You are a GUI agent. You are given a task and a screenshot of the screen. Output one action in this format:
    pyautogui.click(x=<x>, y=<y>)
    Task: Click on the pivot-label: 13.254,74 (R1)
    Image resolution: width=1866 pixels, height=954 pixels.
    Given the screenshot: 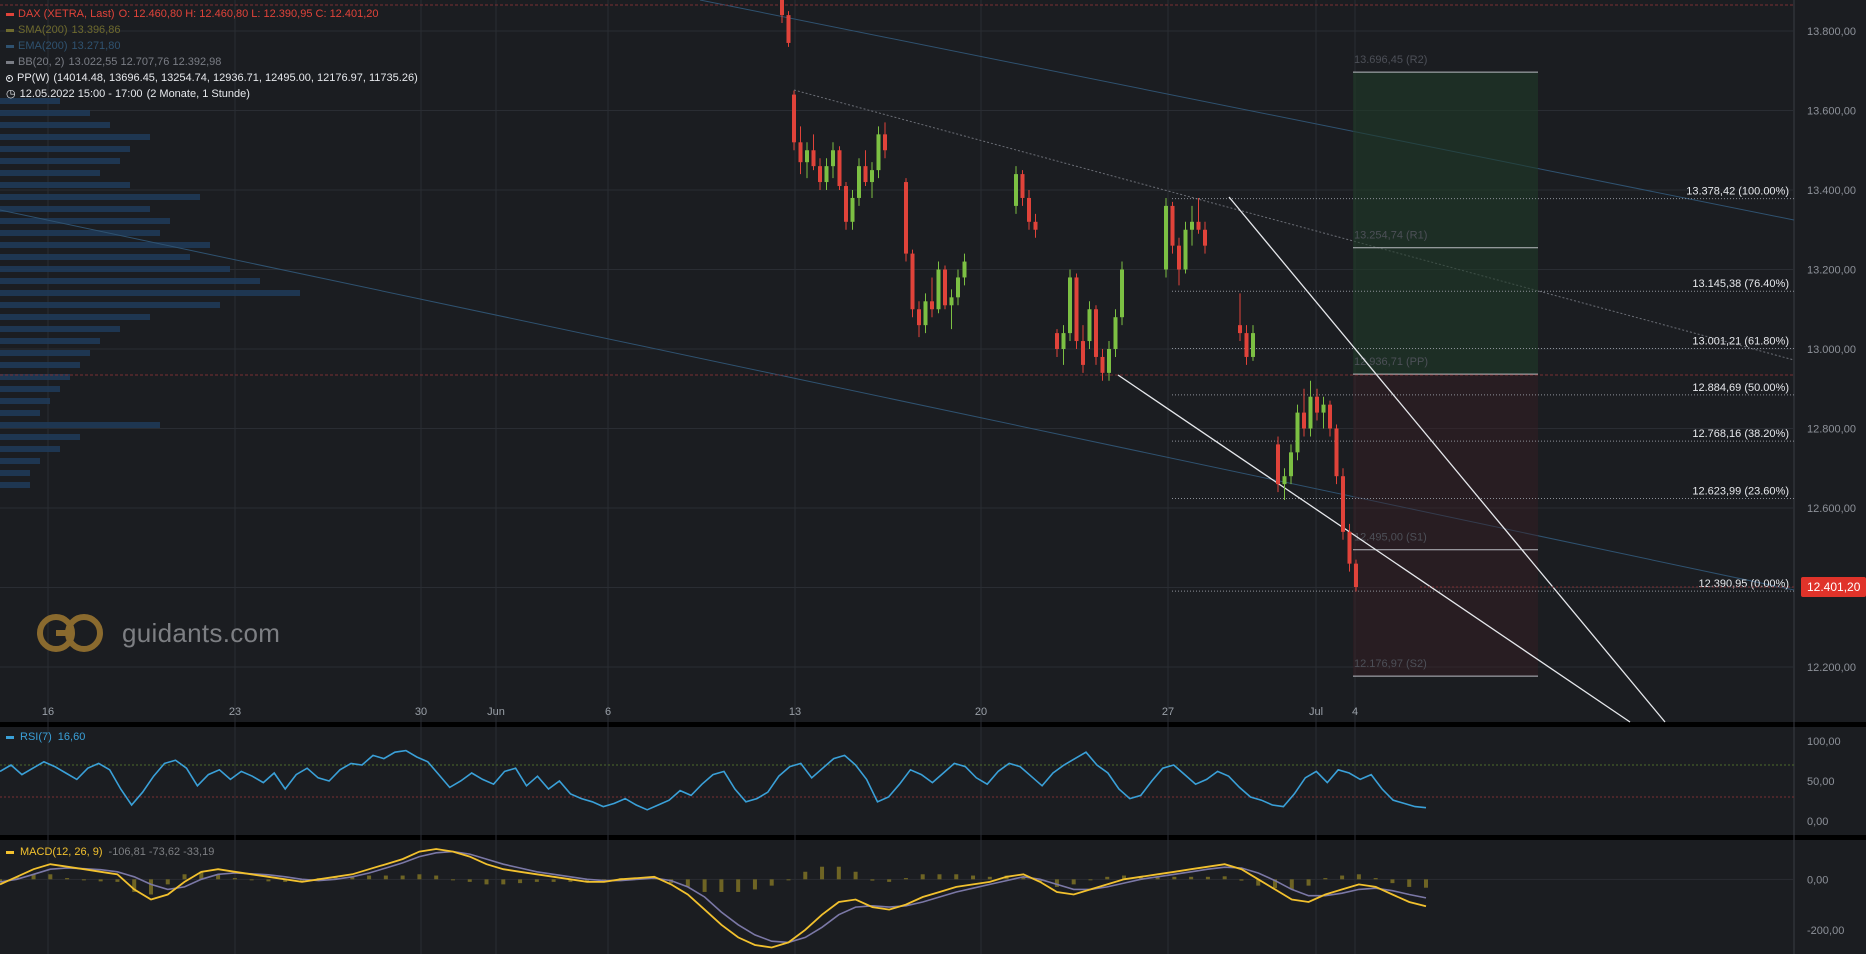 What is the action you would take?
    pyautogui.click(x=1390, y=236)
    